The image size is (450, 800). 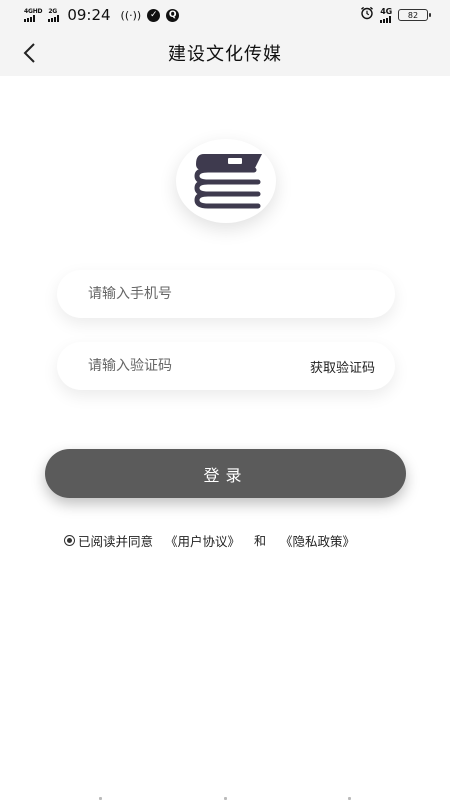 I want to click on signal-1: 4GHD, so click(x=33, y=15).